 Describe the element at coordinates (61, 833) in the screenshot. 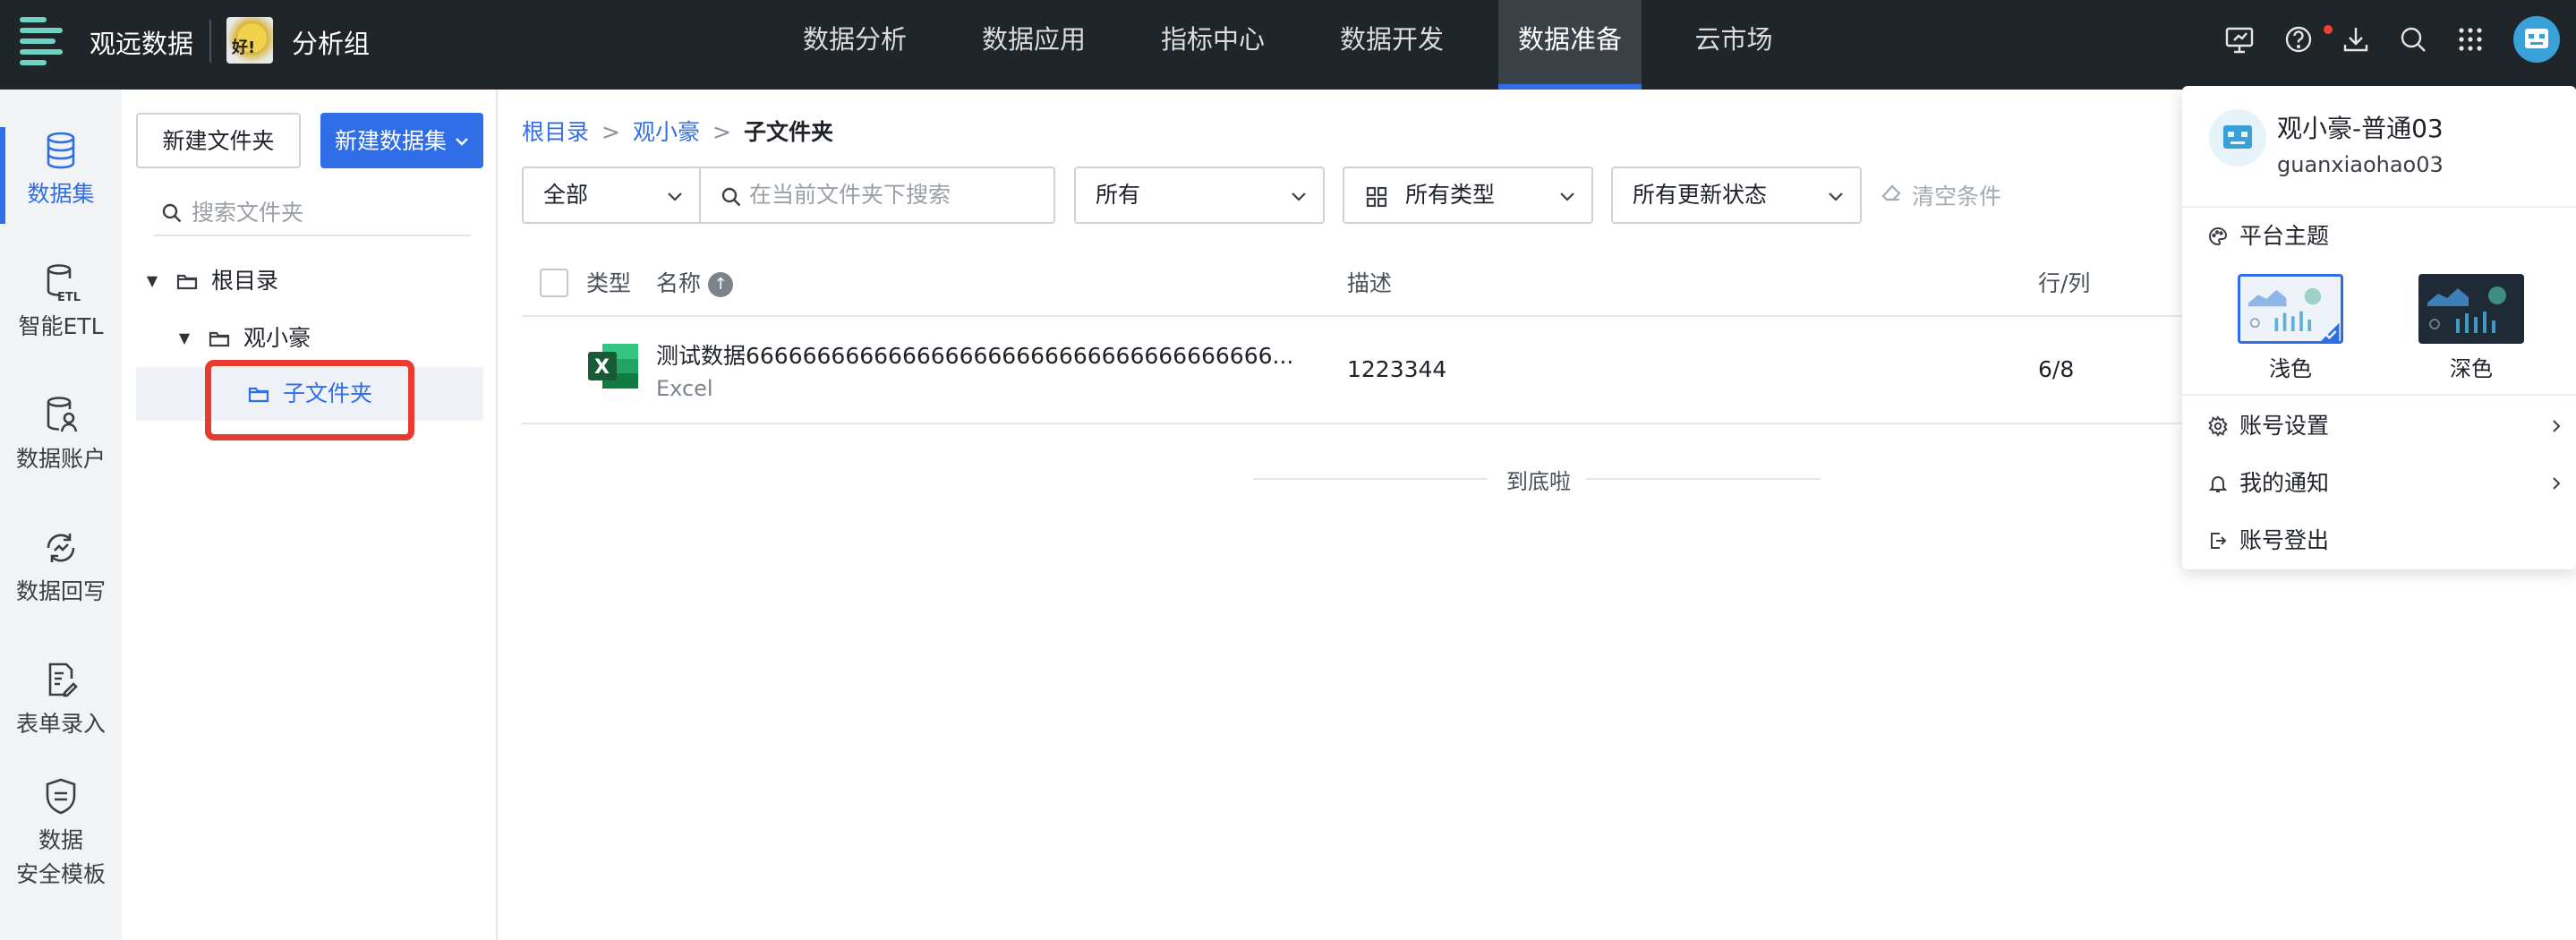

I see `rail-item-security-template: 数据 安全模板` at that location.